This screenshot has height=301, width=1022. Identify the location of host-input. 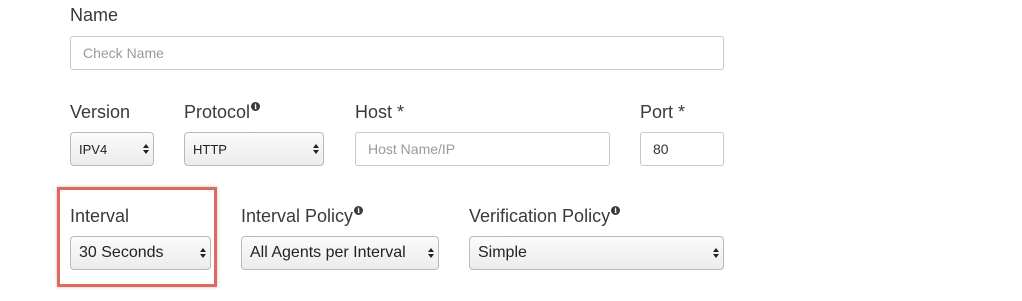
(482, 149).